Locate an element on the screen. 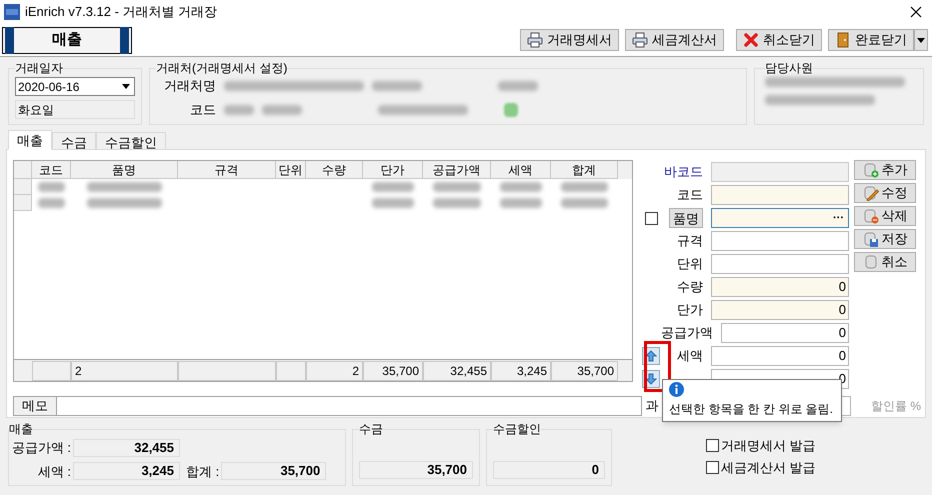 The height and width of the screenshot is (495, 932). memo-label: 메모 is located at coordinates (35, 406).